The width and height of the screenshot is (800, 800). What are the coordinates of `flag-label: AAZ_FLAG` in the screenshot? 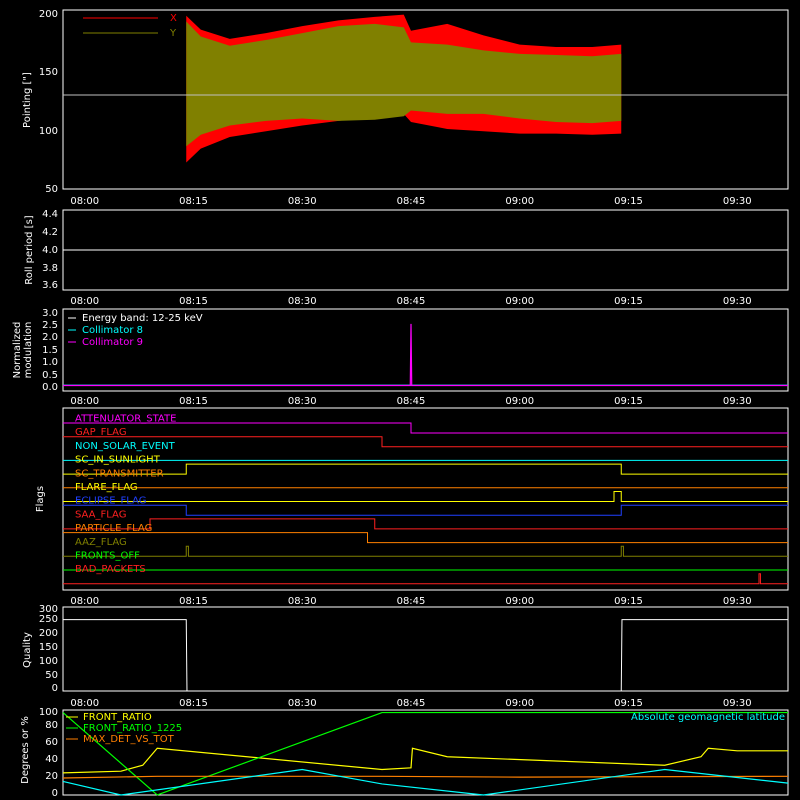 It's located at (101, 542).